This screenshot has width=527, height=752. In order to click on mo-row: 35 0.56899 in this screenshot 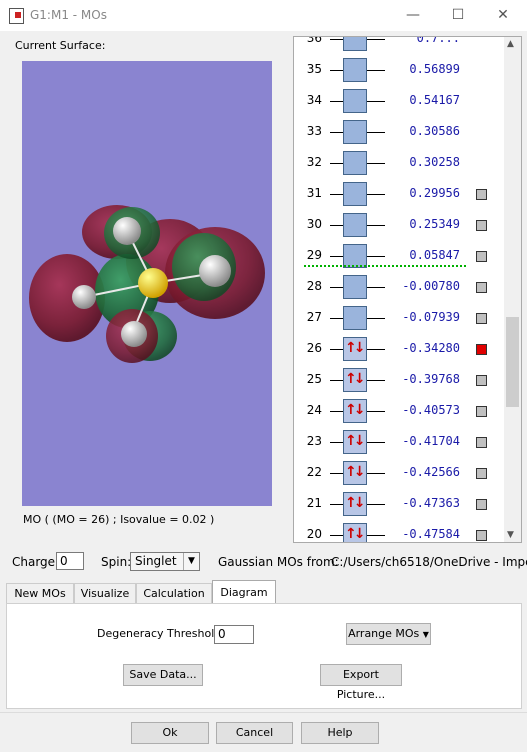, I will do `click(399, 70)`.